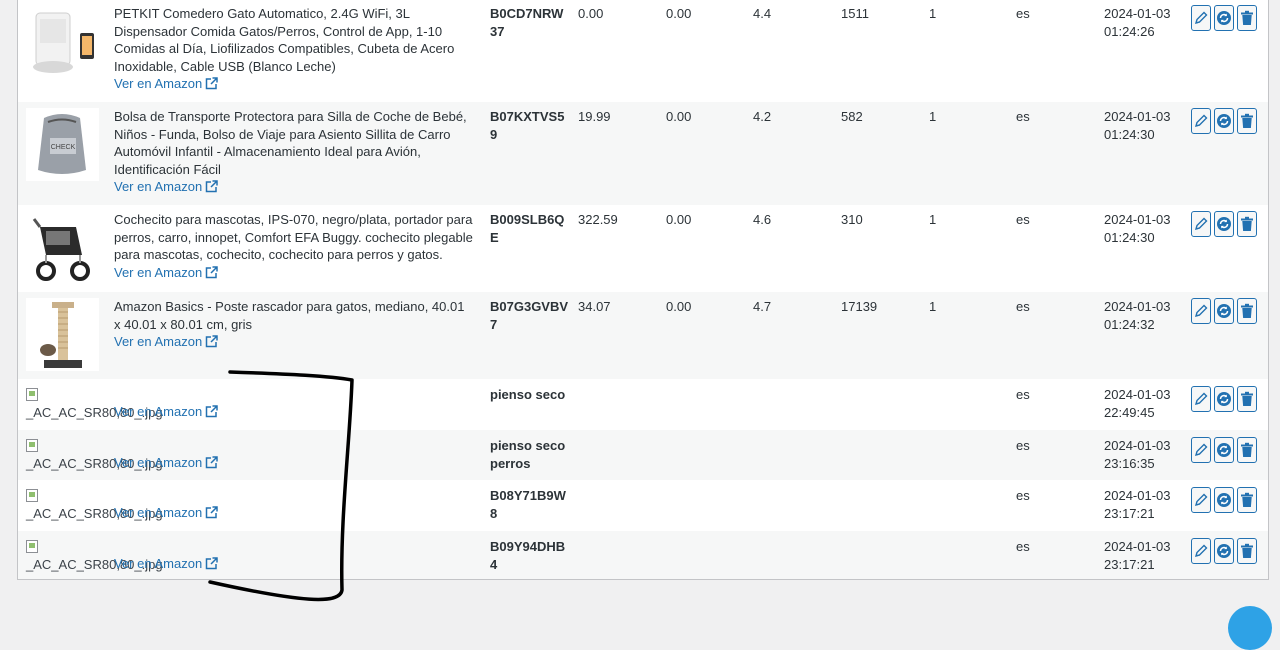 This screenshot has width=1280, height=650. I want to click on price: 34.07, so click(594, 306).